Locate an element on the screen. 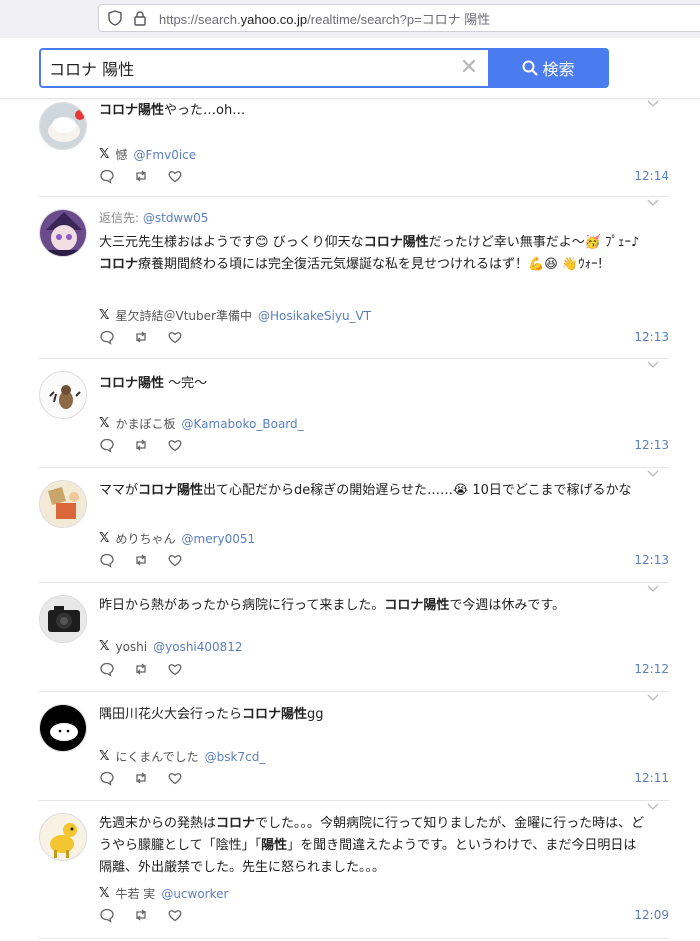 This screenshot has height=941, width=700. author-handle: @bsk7cd_ is located at coordinates (235, 757).